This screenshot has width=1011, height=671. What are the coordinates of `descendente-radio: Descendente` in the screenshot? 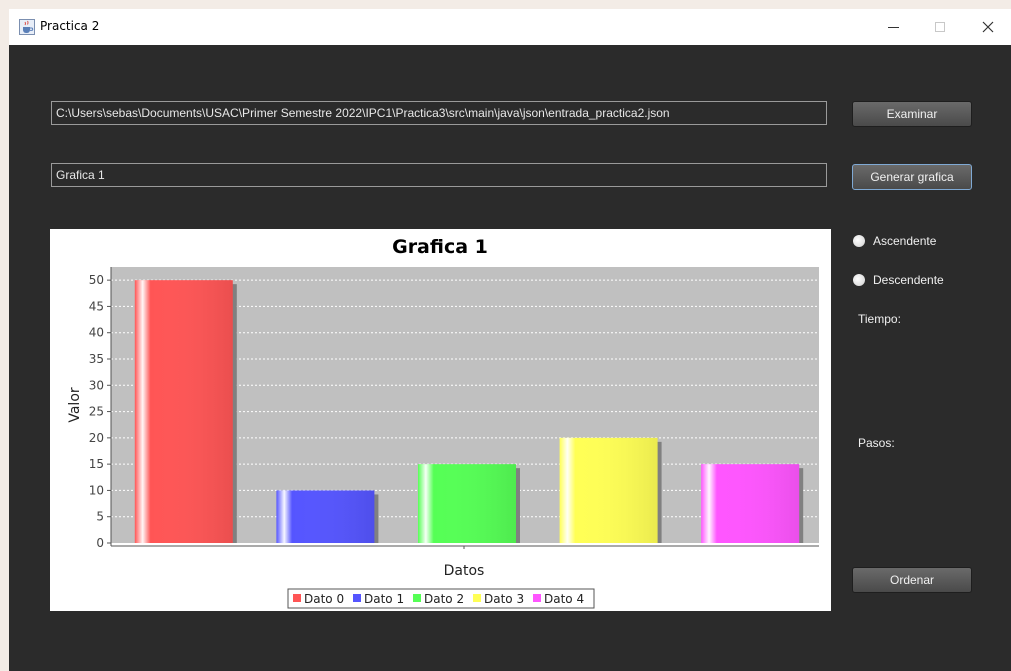 It's located at (898, 279).